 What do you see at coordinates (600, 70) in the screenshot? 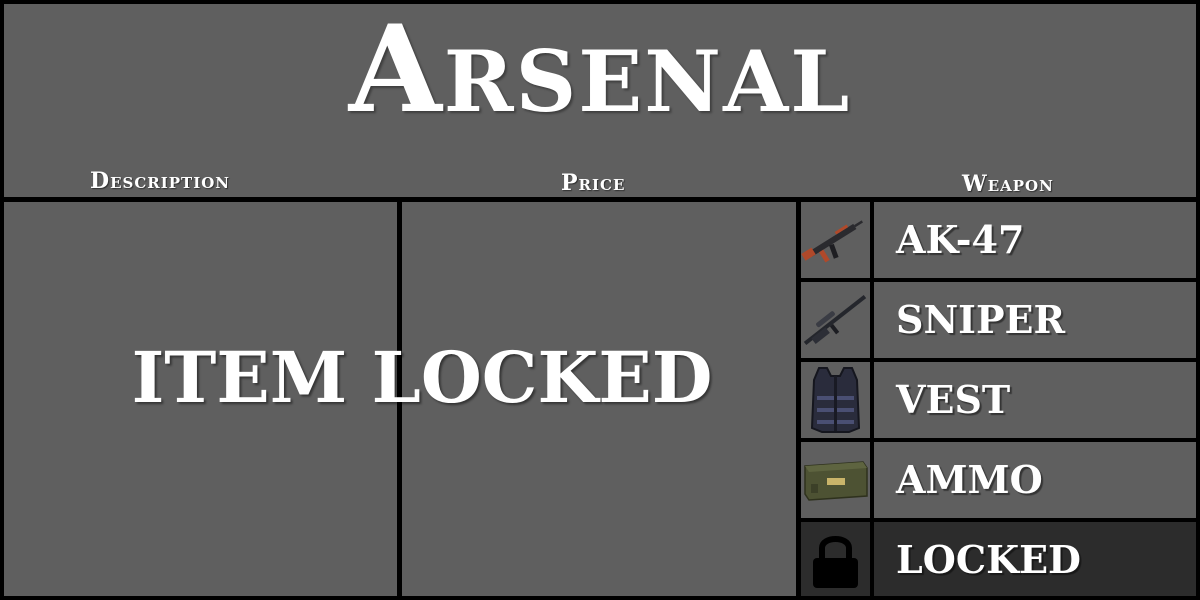
I see `page-title: Arsenal` at bounding box center [600, 70].